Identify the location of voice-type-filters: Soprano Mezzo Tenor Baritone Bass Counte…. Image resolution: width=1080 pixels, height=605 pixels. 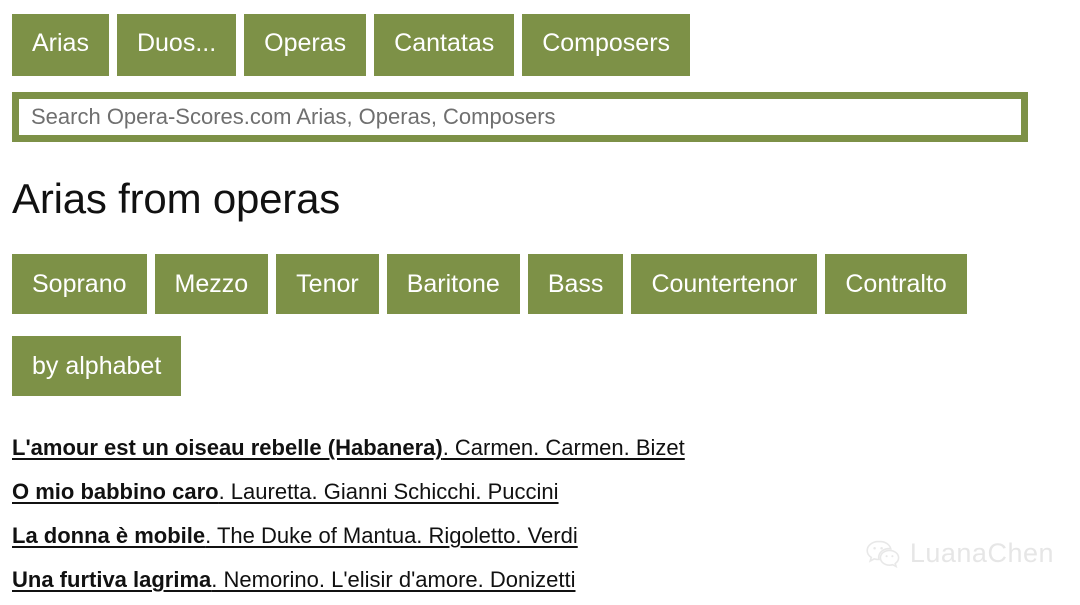
(489, 284).